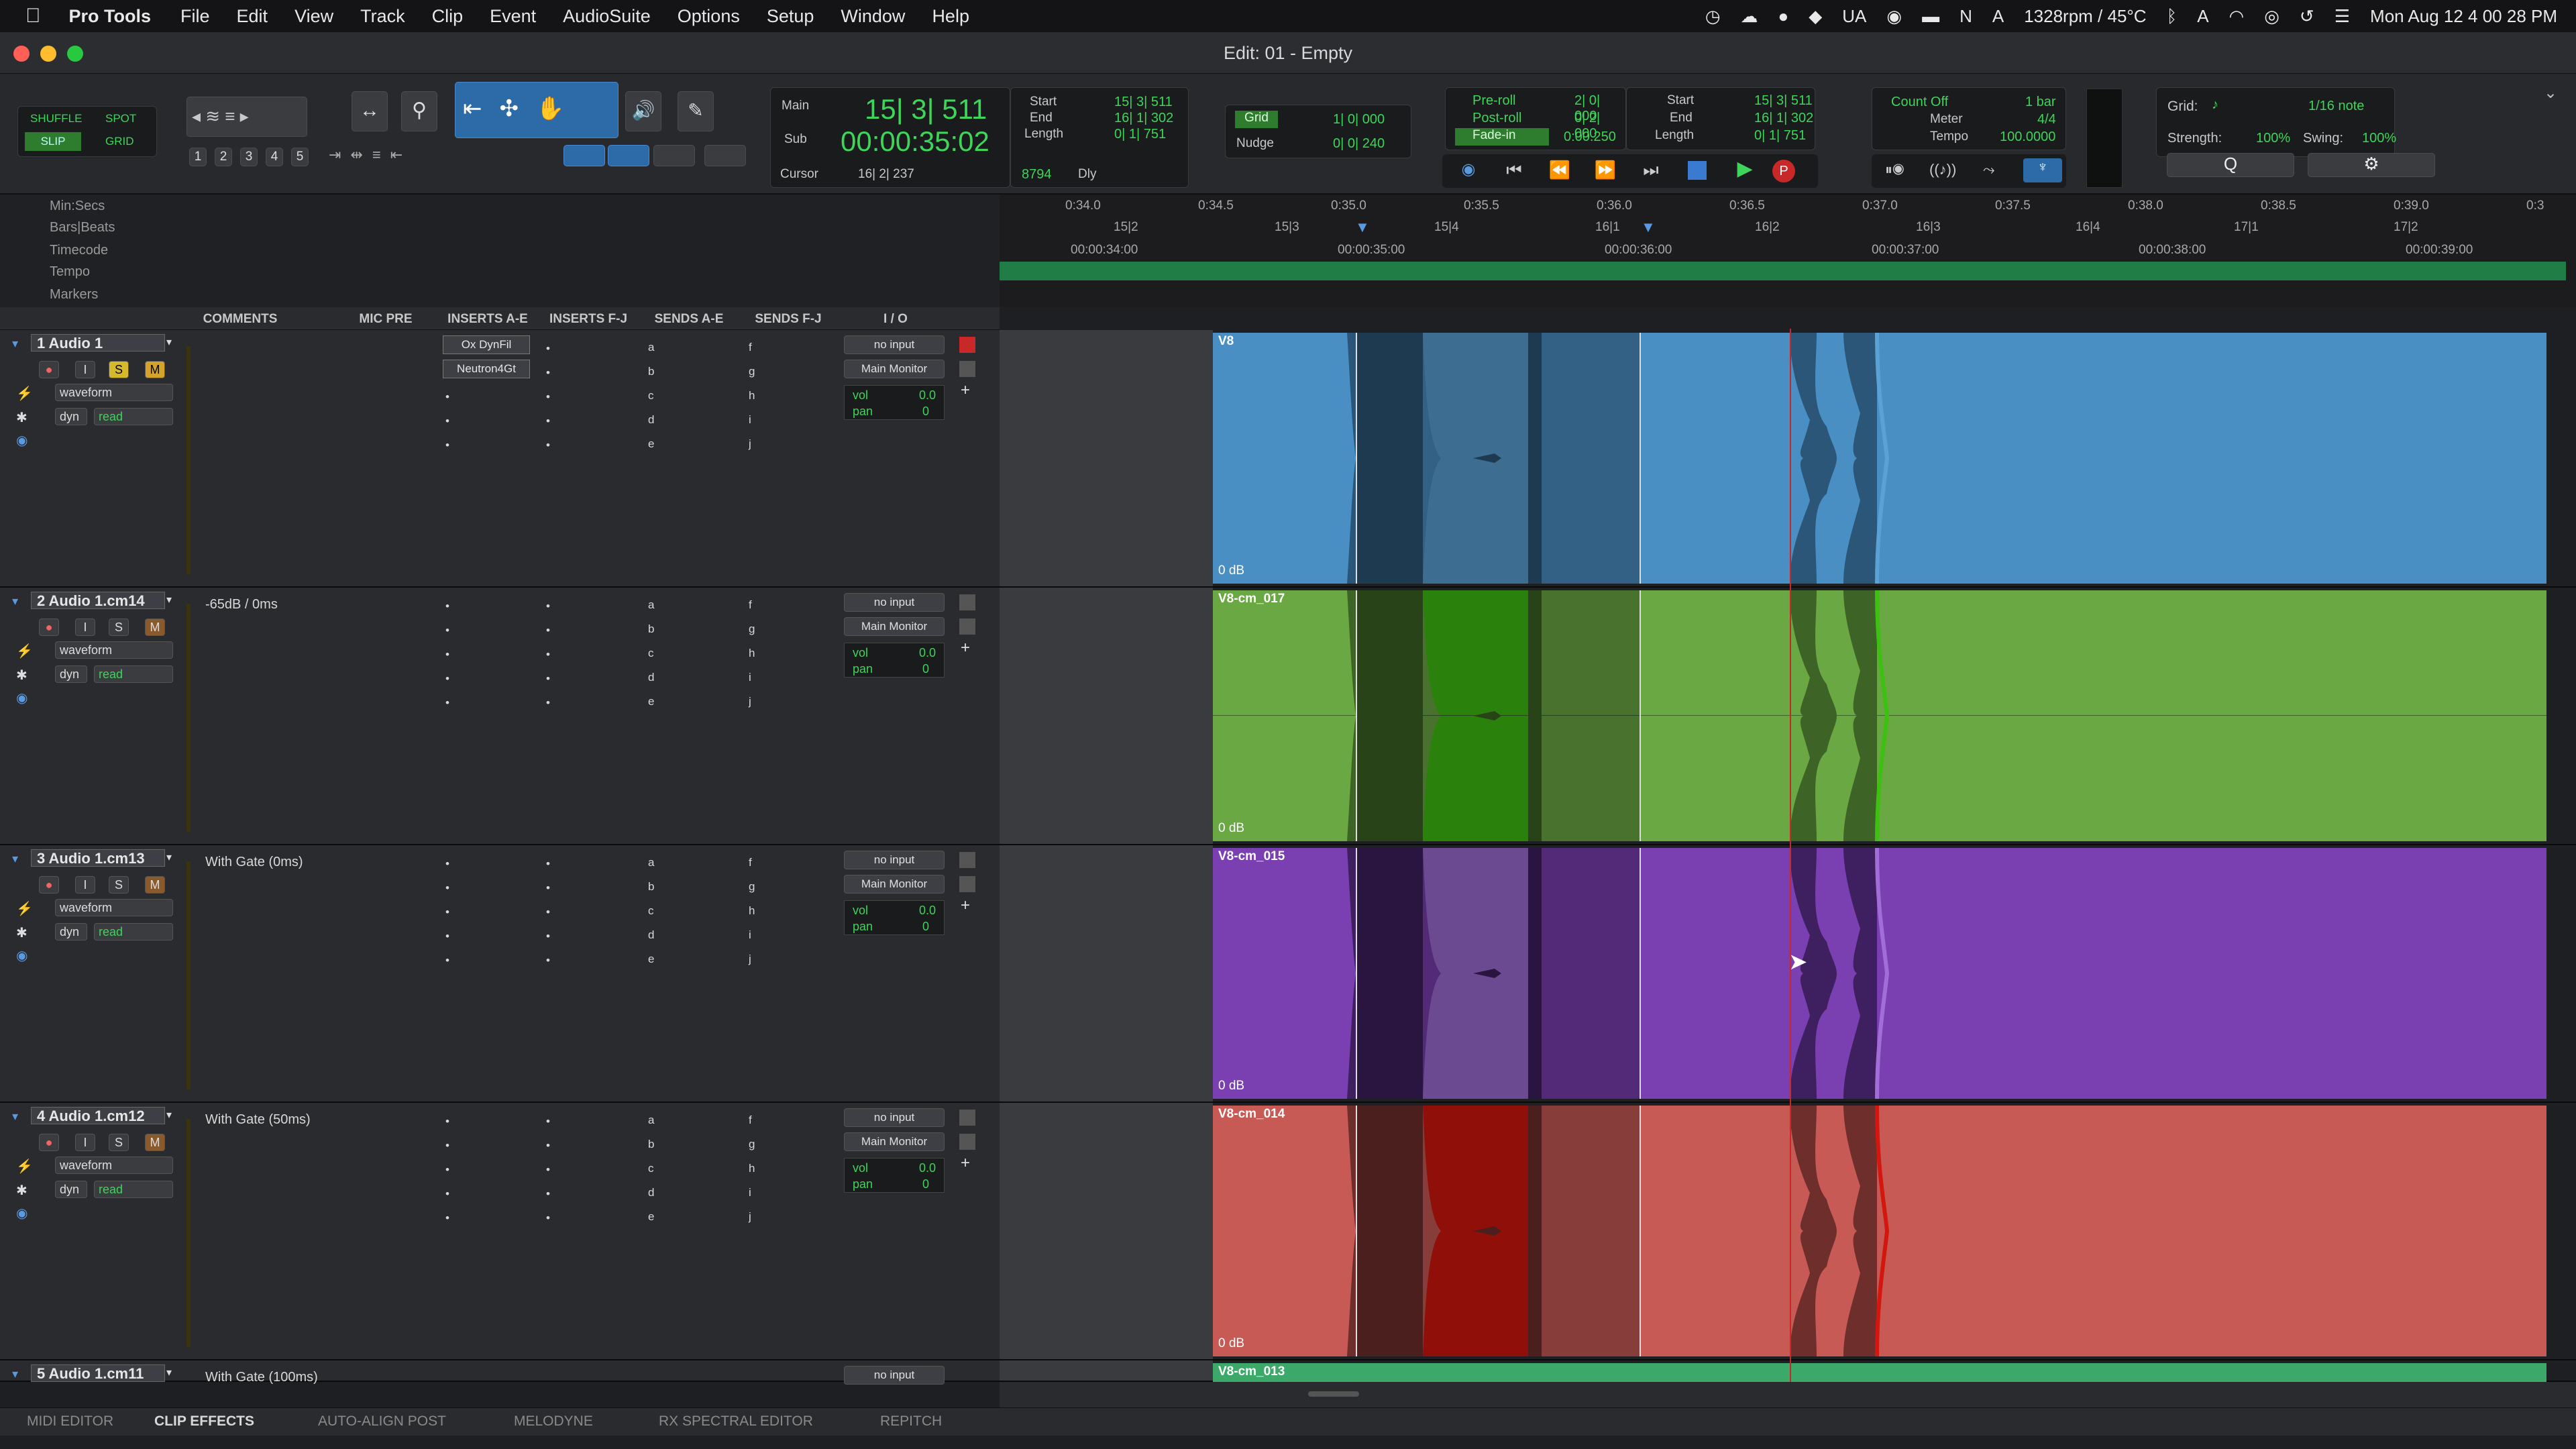 The image size is (2576, 1449). What do you see at coordinates (486, 369) in the screenshot?
I see `insert-slot: Neutron4Gt` at bounding box center [486, 369].